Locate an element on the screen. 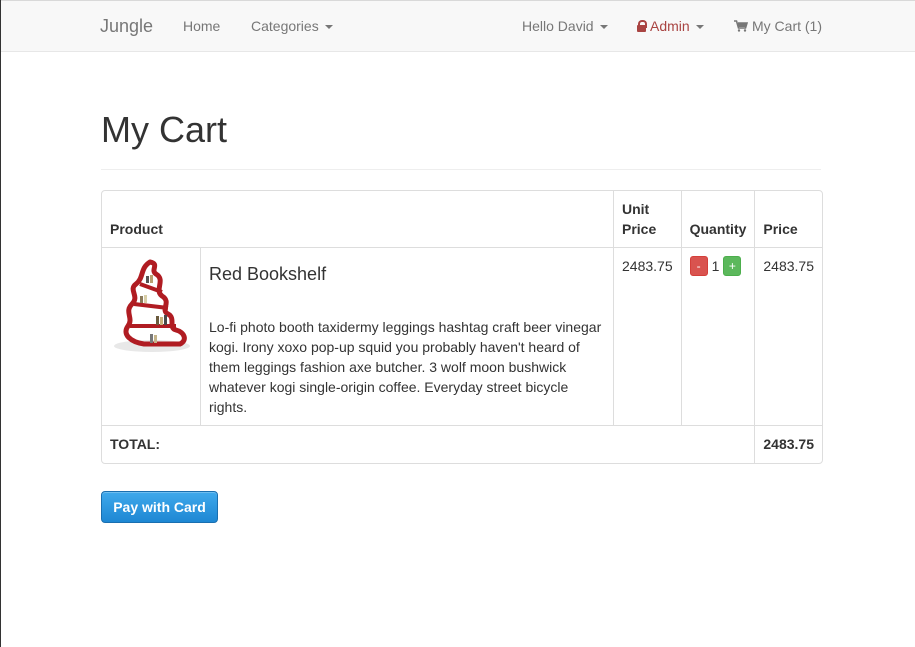  nav-categories-label: Categories is located at coordinates (285, 26).